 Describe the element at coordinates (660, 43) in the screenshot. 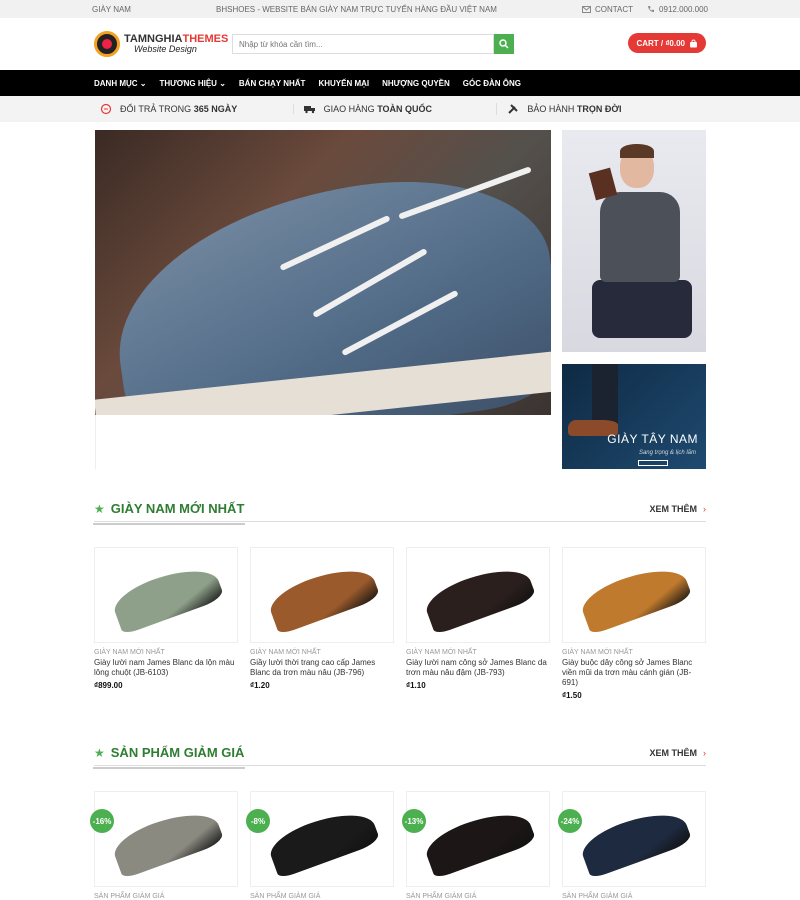

I see `cart-label: CART / ₫0.00` at that location.